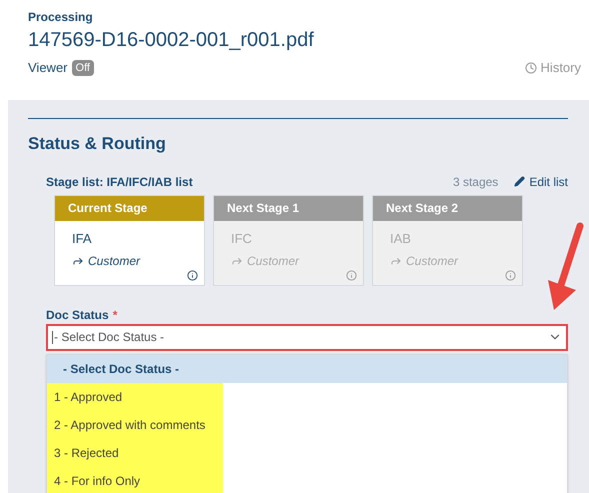 The width and height of the screenshot is (589, 493). What do you see at coordinates (307, 452) in the screenshot?
I see `dropdown-option: 3 - Rejected` at bounding box center [307, 452].